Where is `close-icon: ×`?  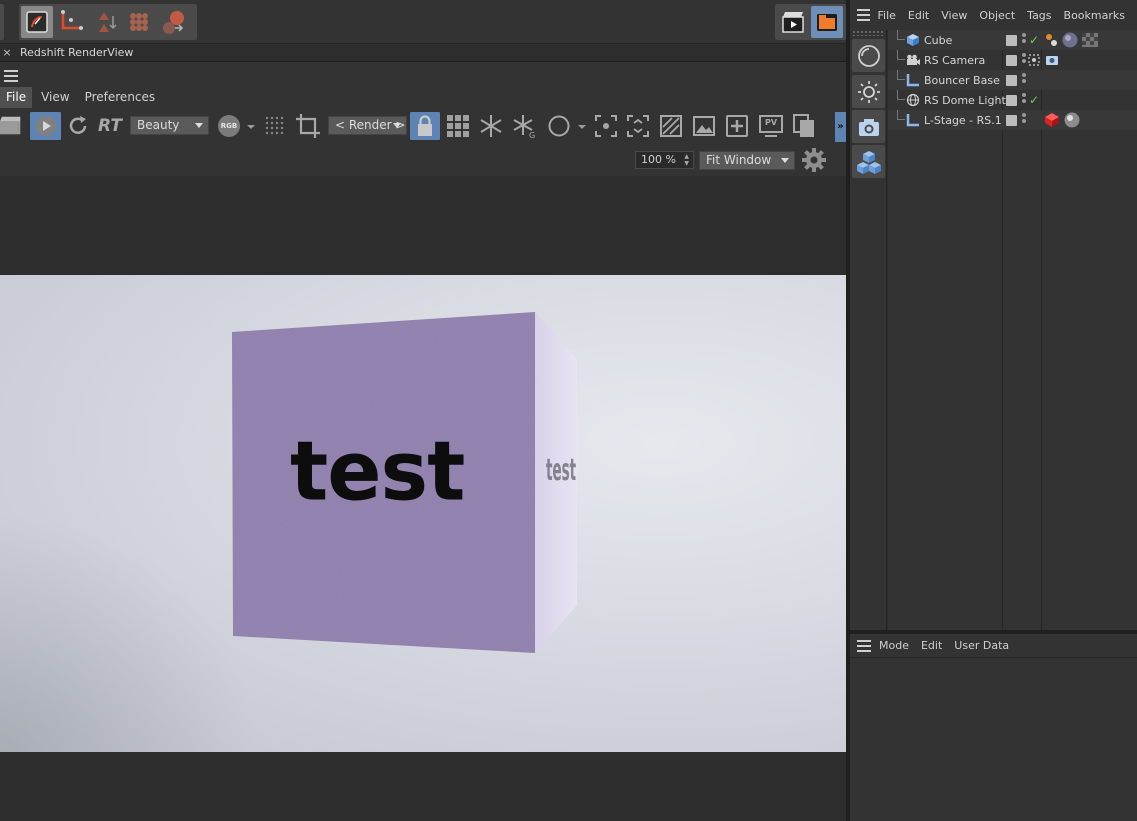 close-icon: × is located at coordinates (7, 52).